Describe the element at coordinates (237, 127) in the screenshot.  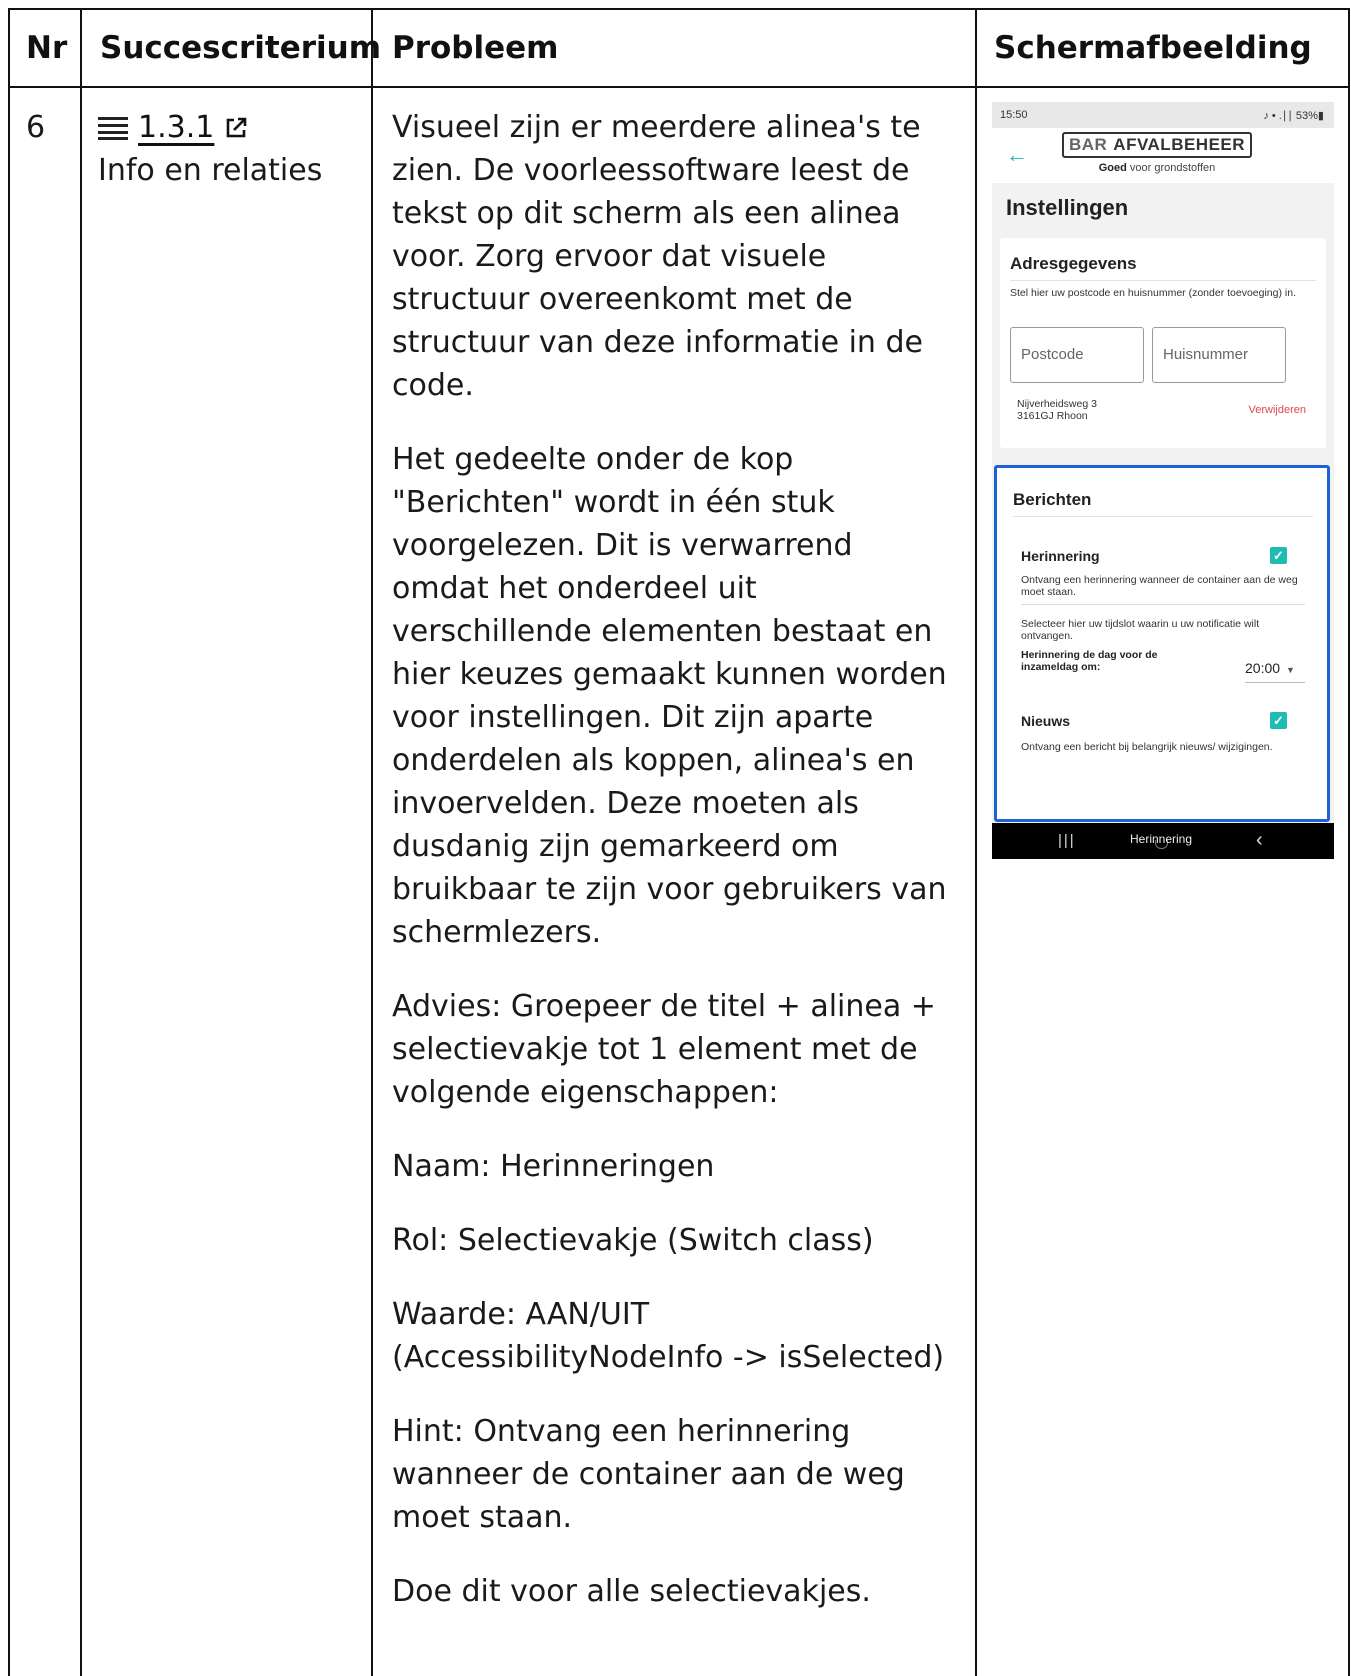
I see `external-link-icon` at that location.